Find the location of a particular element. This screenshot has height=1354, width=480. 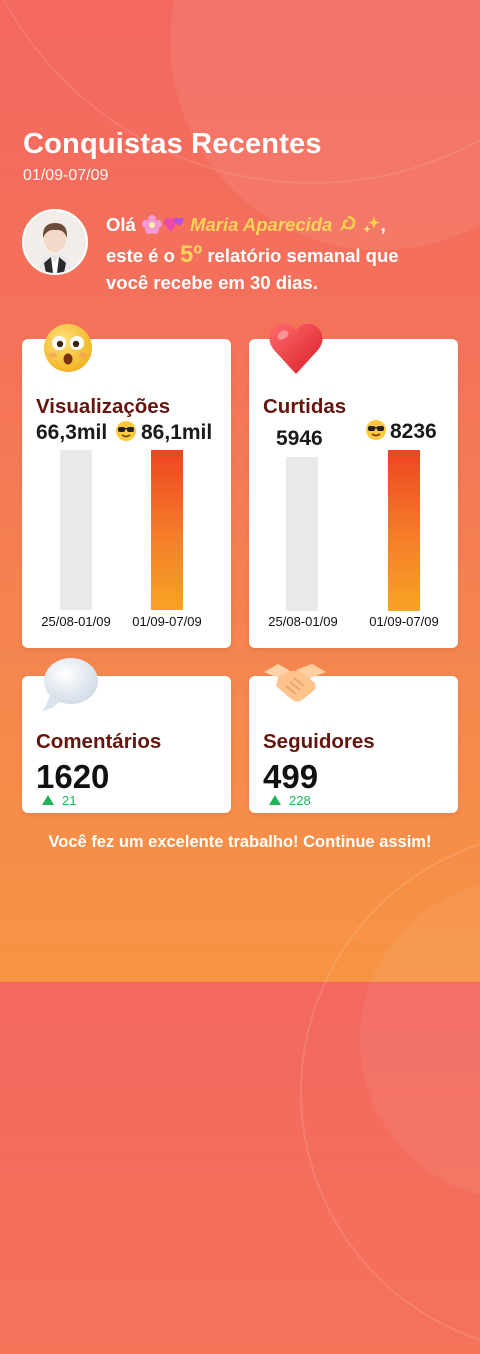

followers-delta-value: 228 is located at coordinates (300, 800).